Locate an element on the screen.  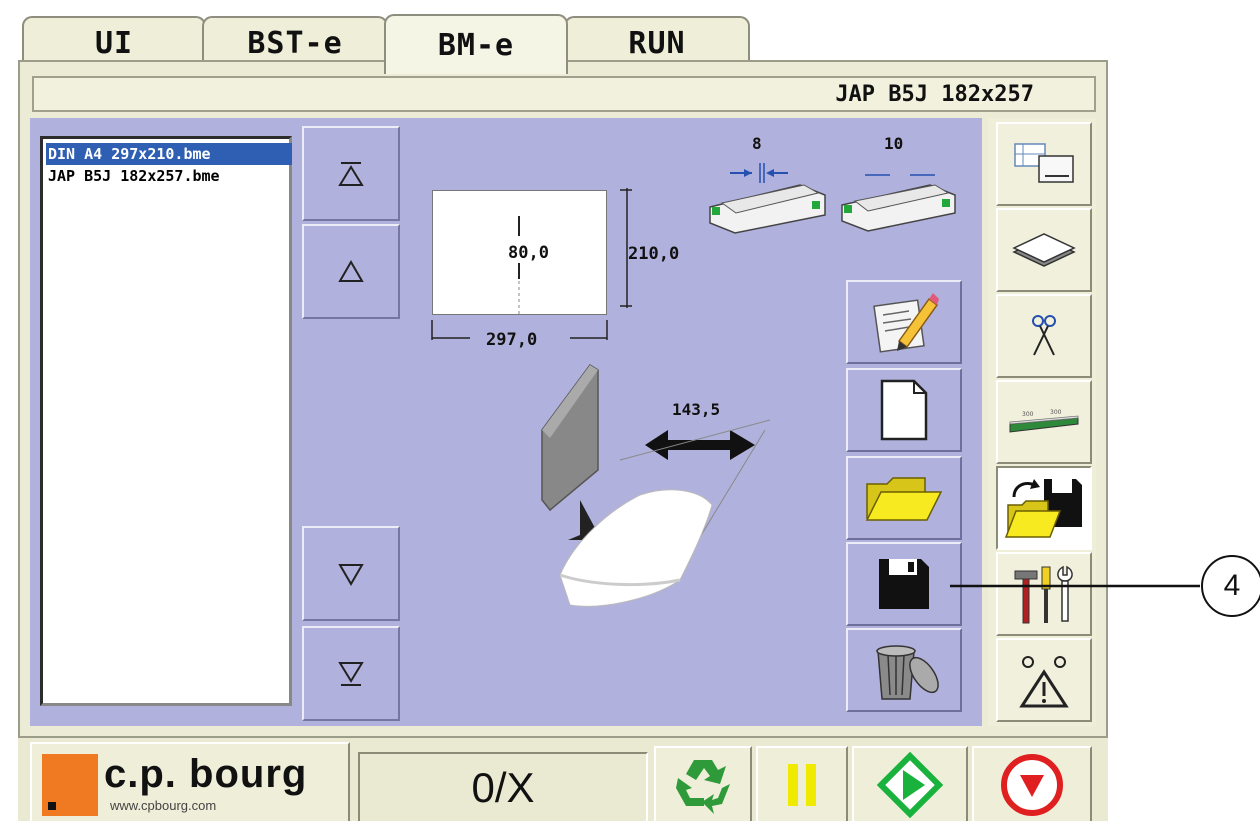
sidebar-item-cut is located at coordinates (1044, 336).